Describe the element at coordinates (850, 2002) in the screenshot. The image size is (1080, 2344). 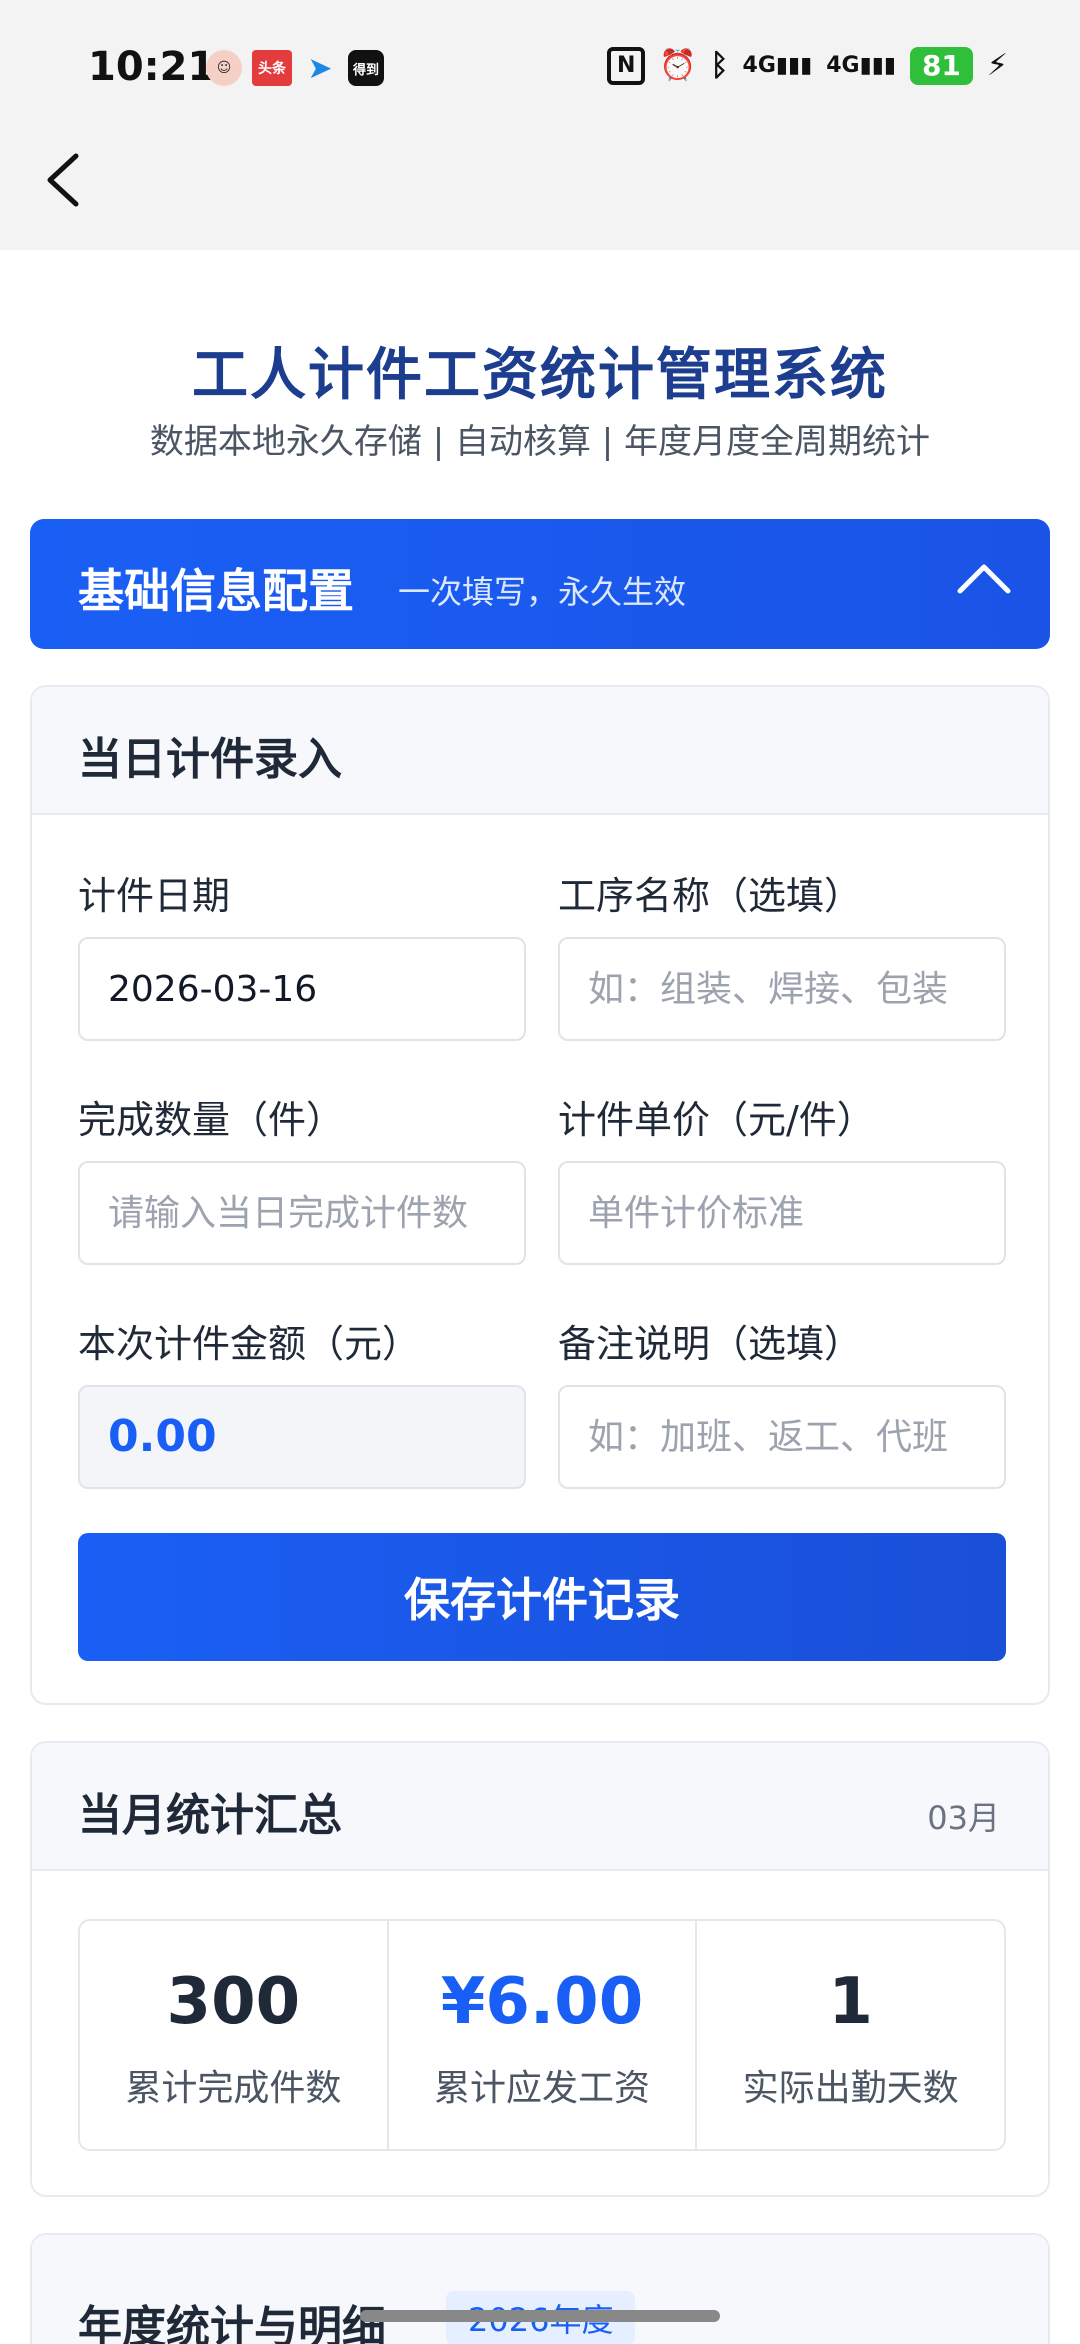
I see `stat-value: 1` at that location.